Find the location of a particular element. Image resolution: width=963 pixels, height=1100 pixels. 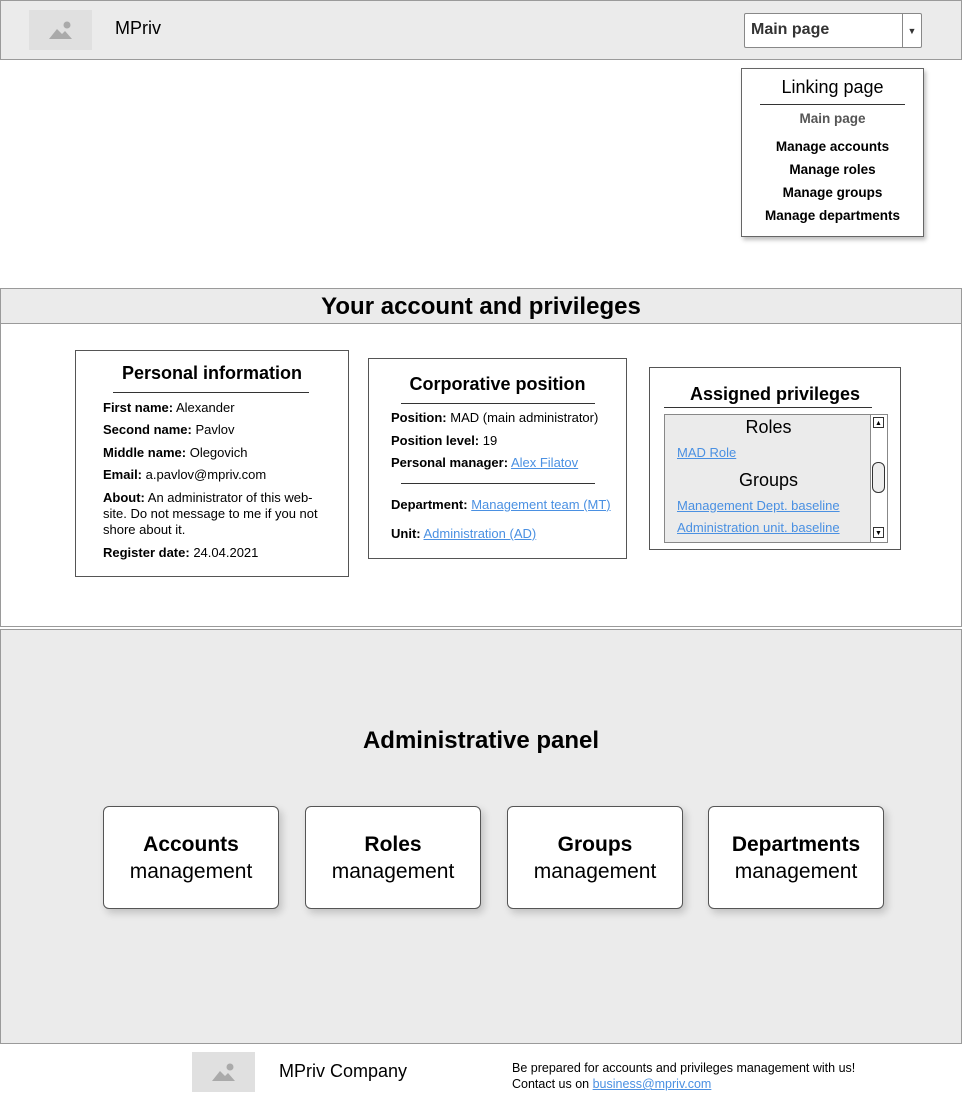

position-level-row: Position level: 19 is located at coordinates (444, 440).